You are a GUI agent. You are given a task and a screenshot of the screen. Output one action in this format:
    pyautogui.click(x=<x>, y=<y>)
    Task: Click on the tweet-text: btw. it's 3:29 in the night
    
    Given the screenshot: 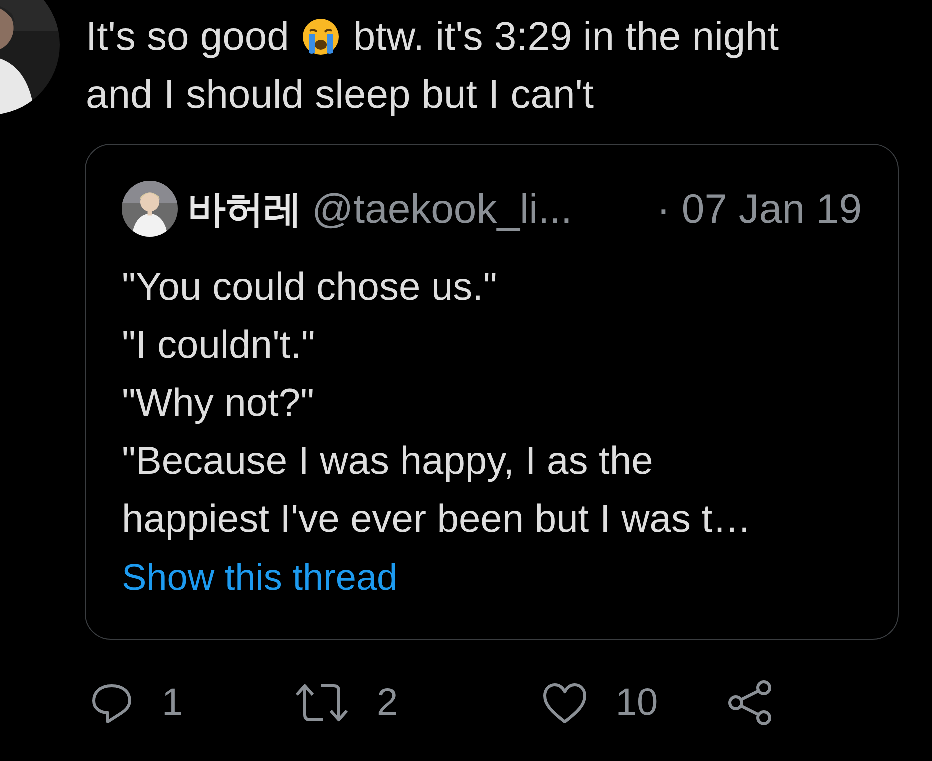 What is the action you would take?
    pyautogui.click(x=566, y=37)
    